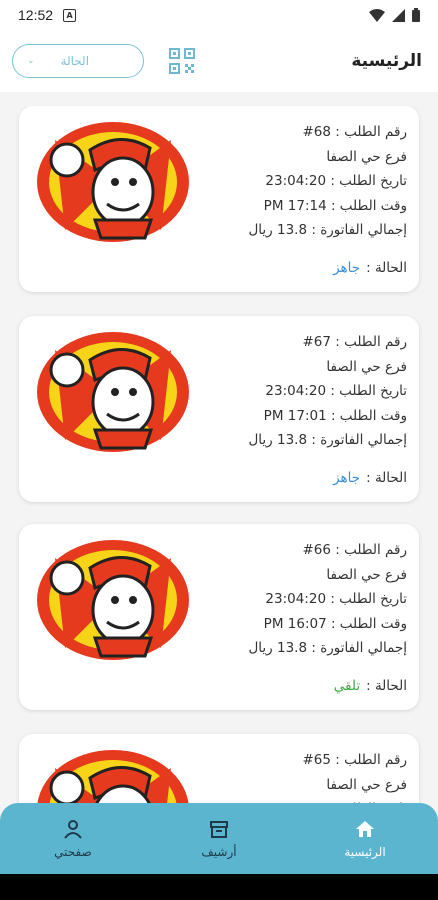 The width and height of the screenshot is (438, 900). What do you see at coordinates (335, 623) in the screenshot?
I see `order-time: وقت الطلب : 16:07 PM` at bounding box center [335, 623].